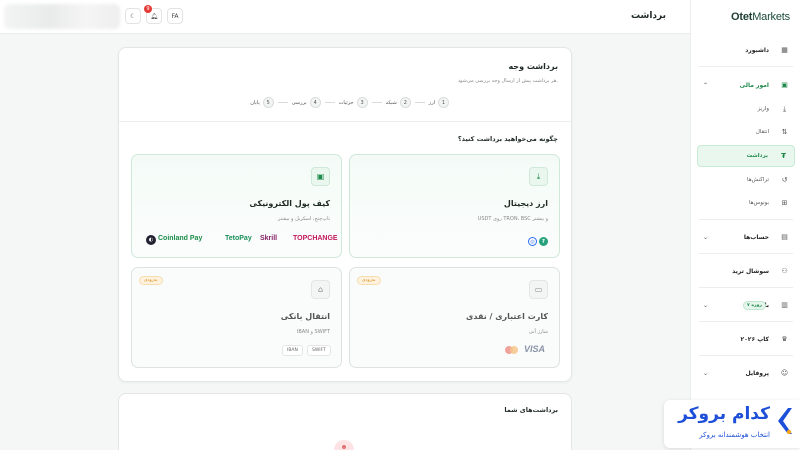 The image size is (800, 450). I want to click on card-subtitle: هر برداشت پیش از ارسال وجه بررسی می‌شود., so click(507, 81).